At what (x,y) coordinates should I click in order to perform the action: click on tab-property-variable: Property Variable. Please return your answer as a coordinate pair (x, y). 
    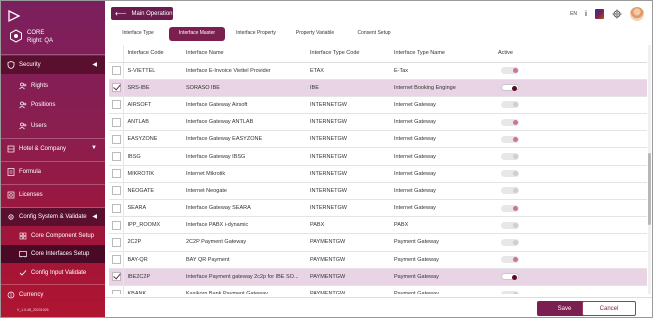
    Looking at the image, I should click on (315, 34).